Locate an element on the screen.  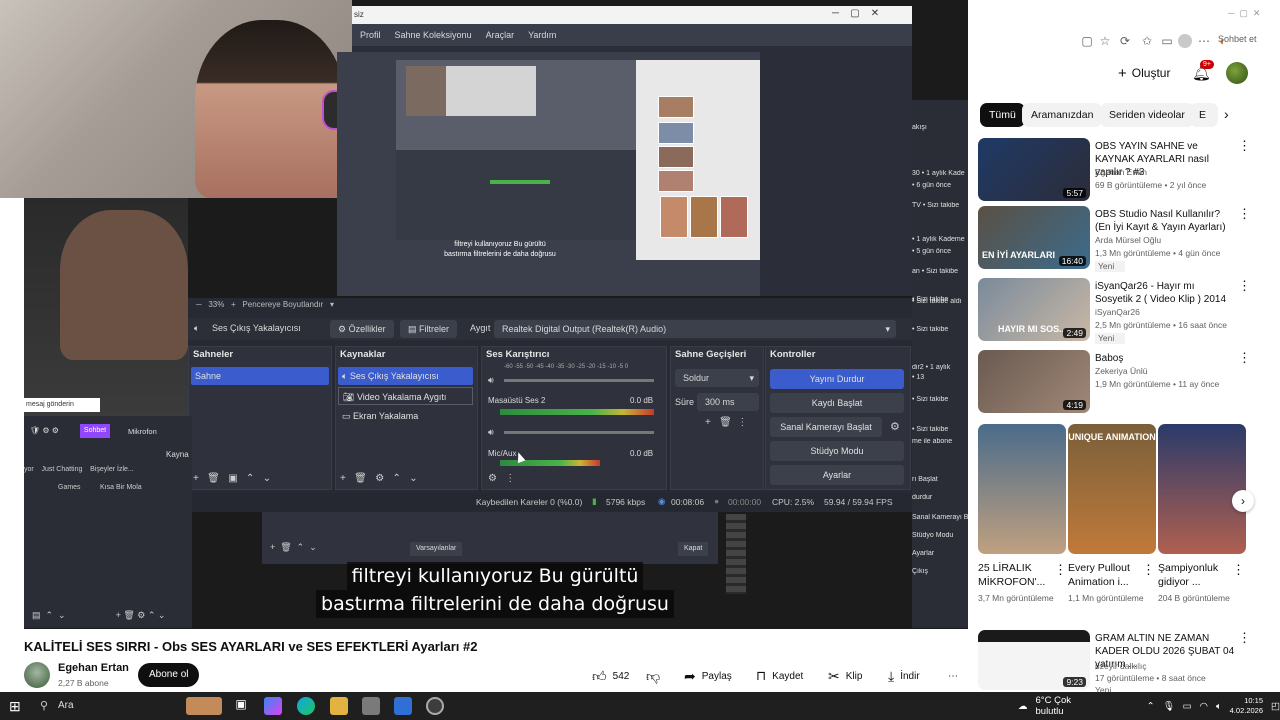
start-recording-button: Kaydı Başlat is located at coordinates (837, 403).